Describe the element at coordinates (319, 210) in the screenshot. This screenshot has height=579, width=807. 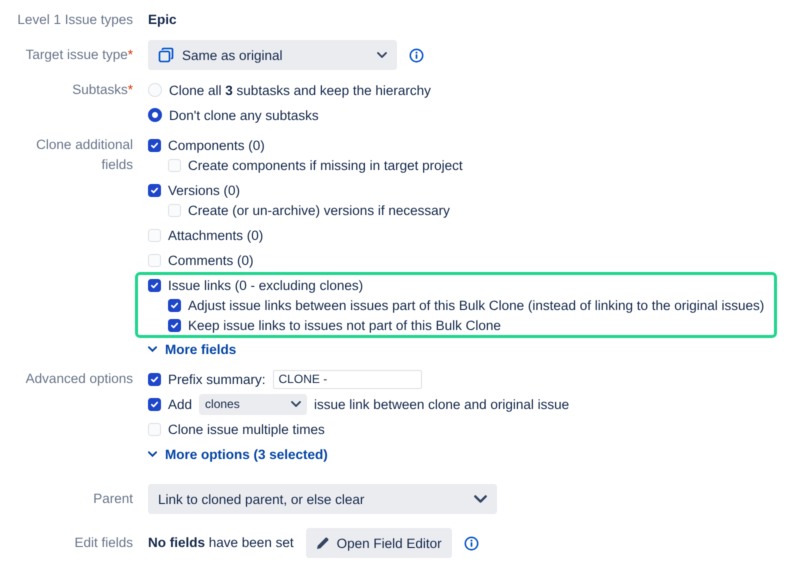
I see `option-label: Create (or un-archive) versions if necessary` at that location.